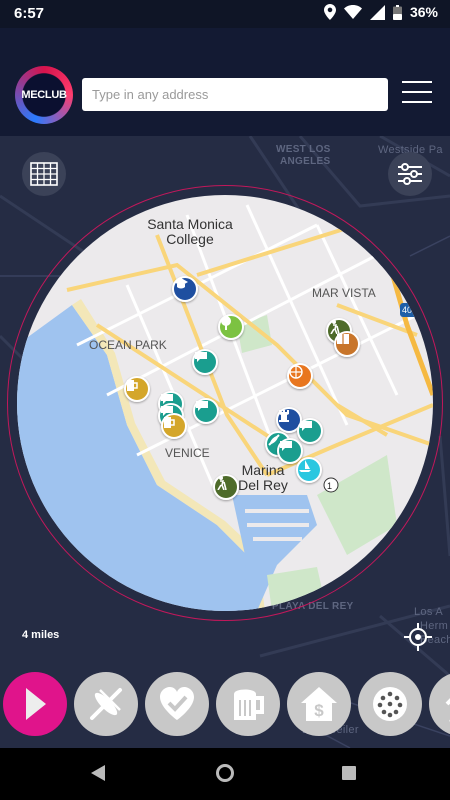 The image size is (450, 800). Describe the element at coordinates (439, 704) in the screenshot. I see `category-hiking-button` at that location.